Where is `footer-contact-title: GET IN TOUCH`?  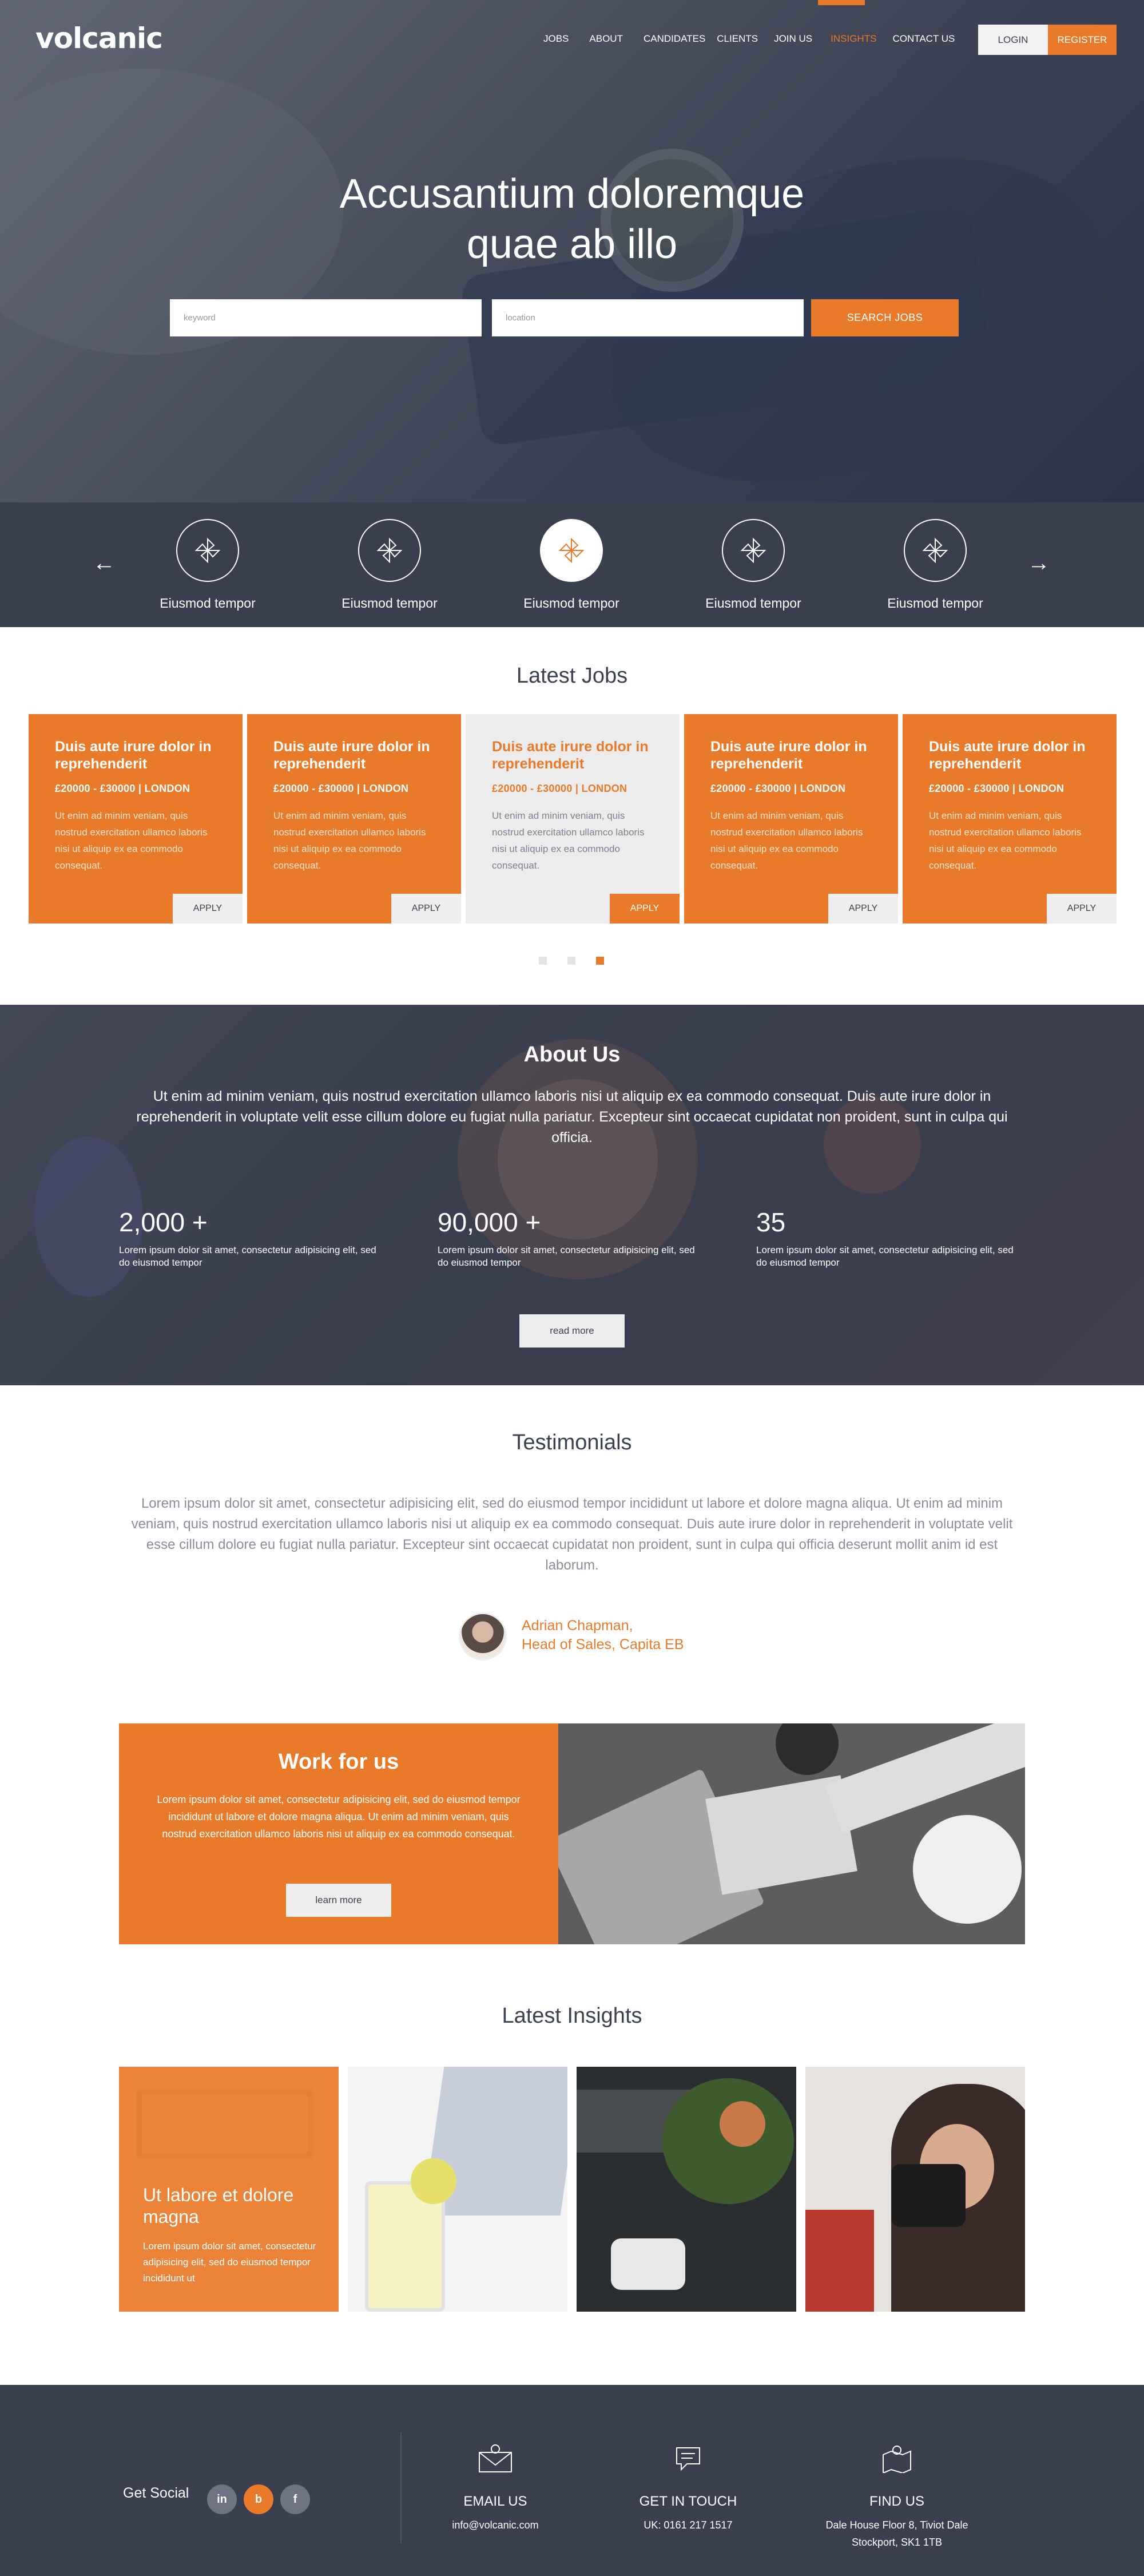
footer-contact-title: GET IN TOUCH is located at coordinates (688, 2501).